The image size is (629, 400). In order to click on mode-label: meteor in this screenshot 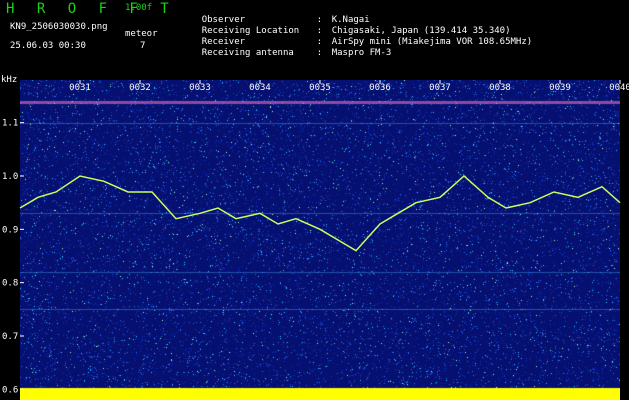, I will do `click(141, 34)`.